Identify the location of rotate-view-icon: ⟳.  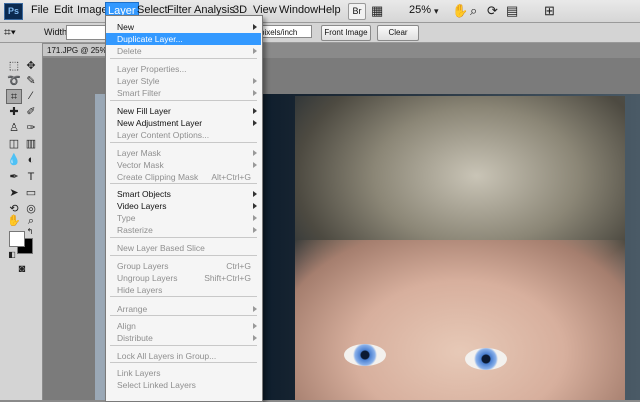
(492, 11).